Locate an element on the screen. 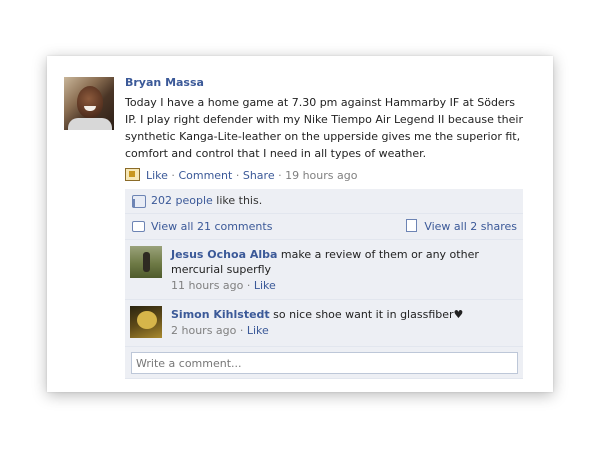 This screenshot has width=600, height=450. comment-body: so nice shoe want it in glassfiber♥ is located at coordinates (368, 314).